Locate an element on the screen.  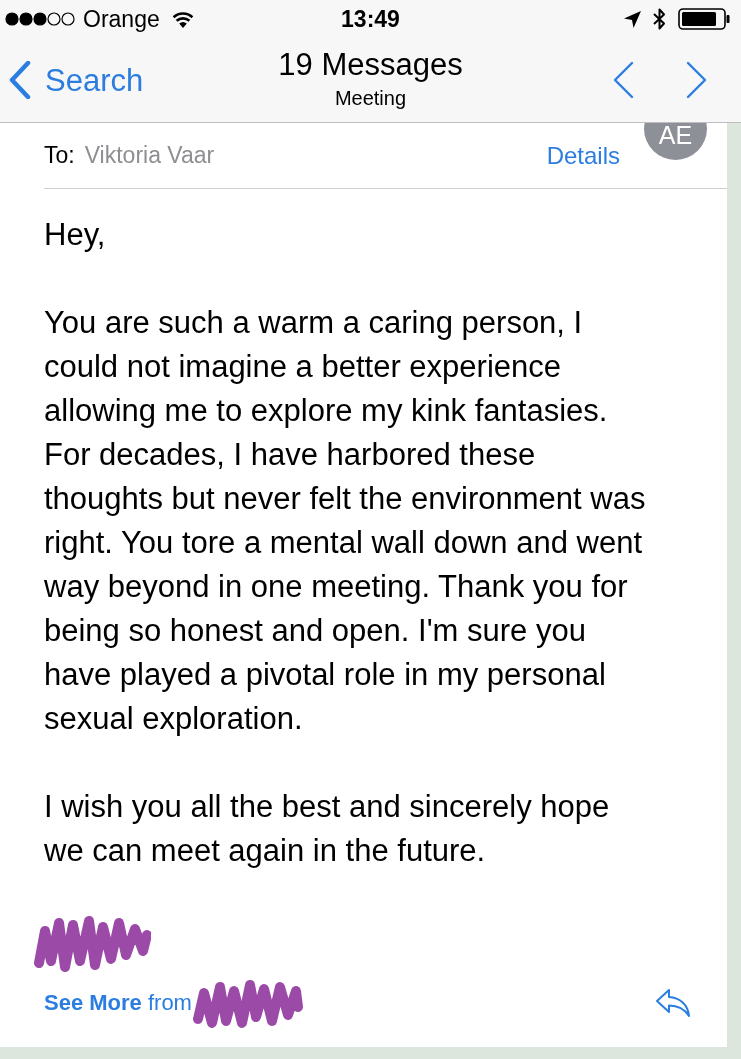
clock-time: 13:49 is located at coordinates (370, 19).